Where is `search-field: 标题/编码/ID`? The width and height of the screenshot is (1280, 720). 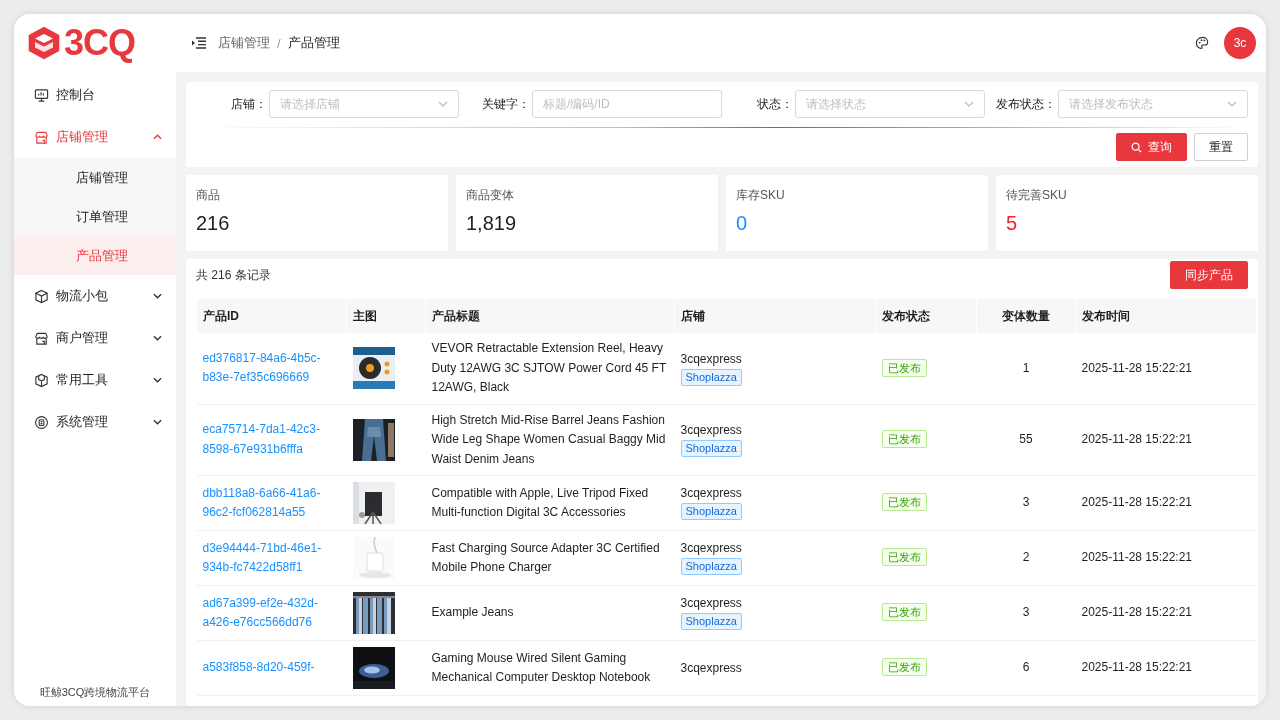
search-field: 标题/编码/ID is located at coordinates (627, 104).